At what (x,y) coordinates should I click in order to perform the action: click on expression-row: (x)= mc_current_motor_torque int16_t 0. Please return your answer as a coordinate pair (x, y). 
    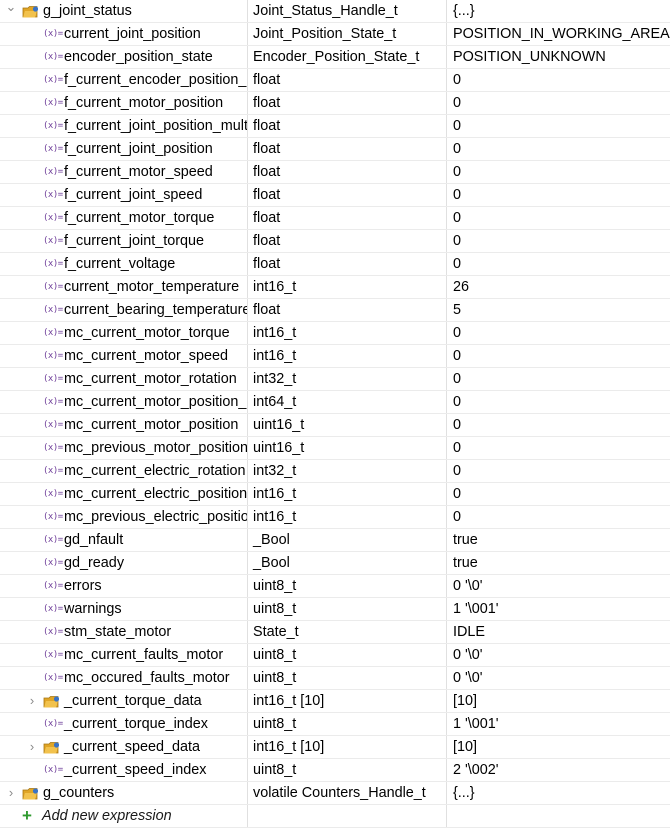
    Looking at the image, I should click on (335, 333).